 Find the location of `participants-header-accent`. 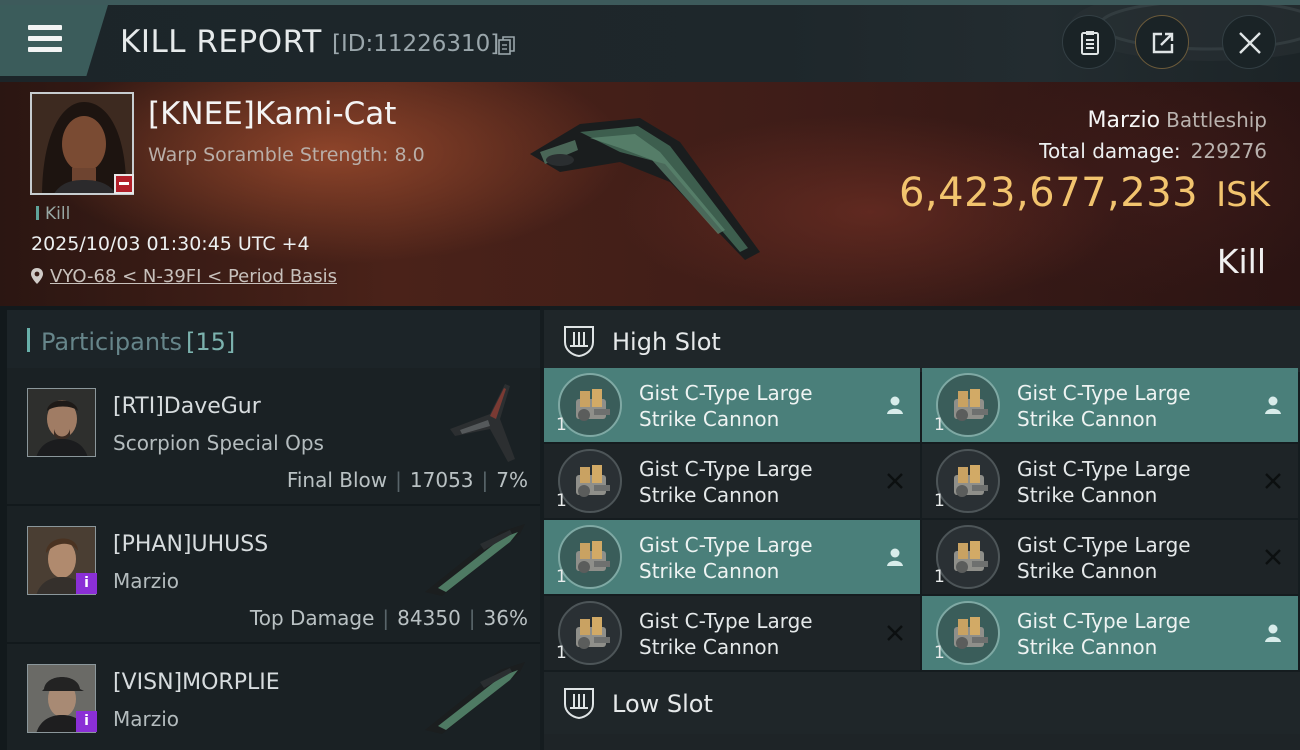

participants-header-accent is located at coordinates (28, 340).